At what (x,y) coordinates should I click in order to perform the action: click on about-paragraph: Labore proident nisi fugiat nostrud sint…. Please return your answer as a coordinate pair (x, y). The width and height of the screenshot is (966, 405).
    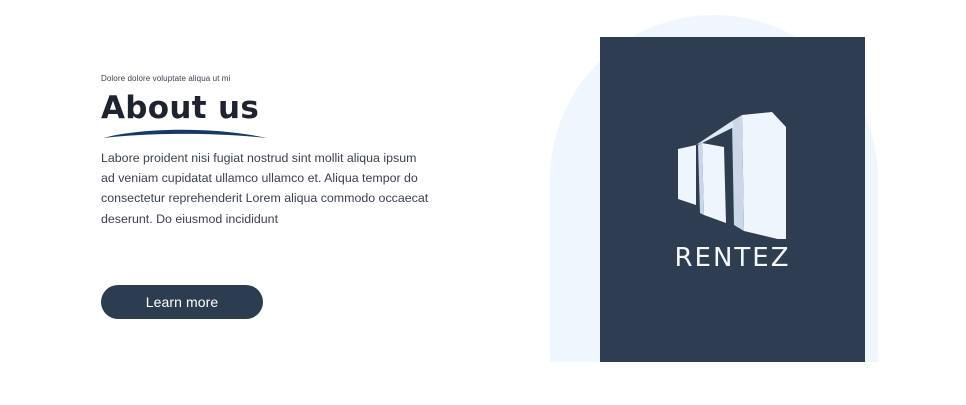
    Looking at the image, I should click on (265, 188).